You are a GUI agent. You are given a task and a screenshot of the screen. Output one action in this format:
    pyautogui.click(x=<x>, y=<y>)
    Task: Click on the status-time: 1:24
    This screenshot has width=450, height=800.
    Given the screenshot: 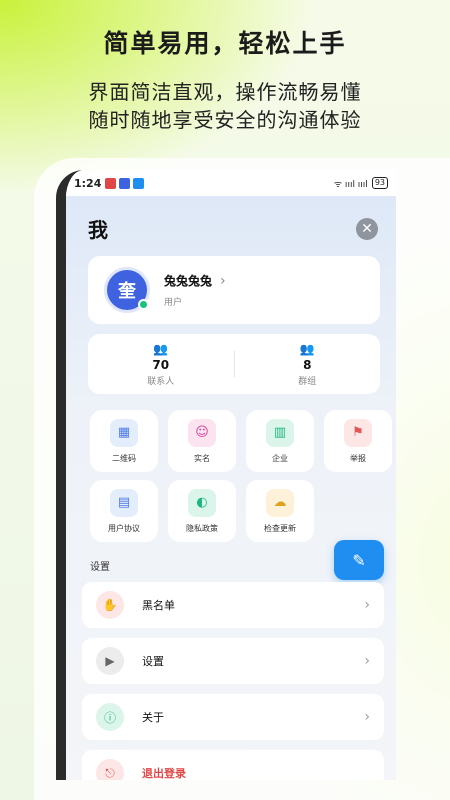 What is the action you would take?
    pyautogui.click(x=88, y=183)
    